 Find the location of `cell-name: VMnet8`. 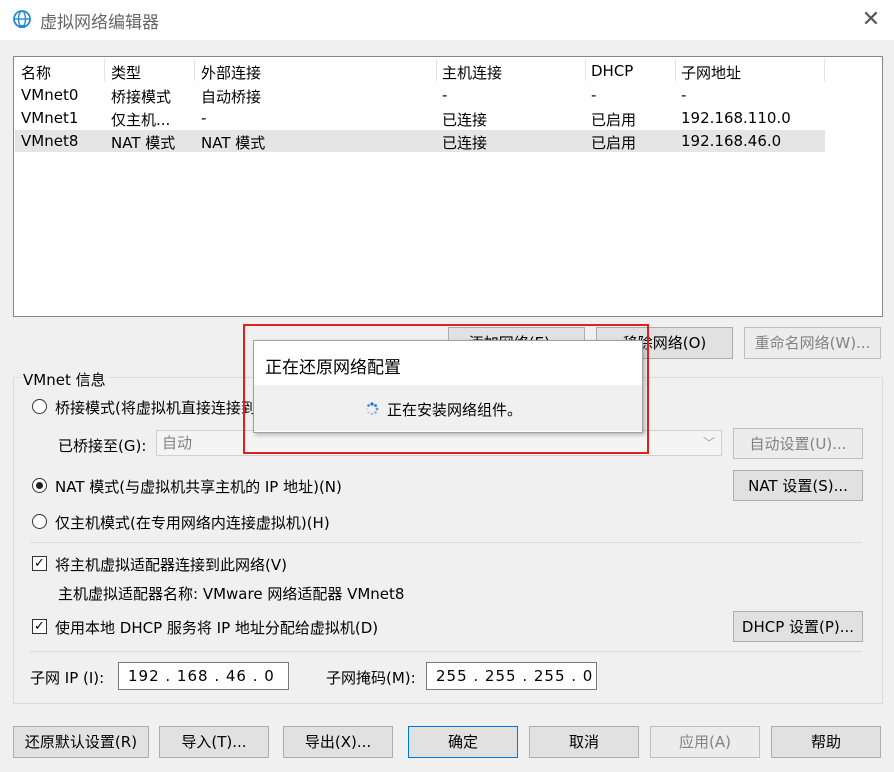

cell-name: VMnet8 is located at coordinates (50, 141).